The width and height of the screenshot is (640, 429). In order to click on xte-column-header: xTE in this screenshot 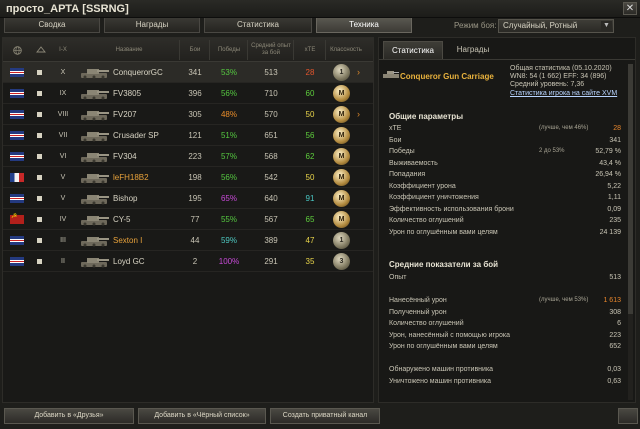, I will do `click(310, 50)`.